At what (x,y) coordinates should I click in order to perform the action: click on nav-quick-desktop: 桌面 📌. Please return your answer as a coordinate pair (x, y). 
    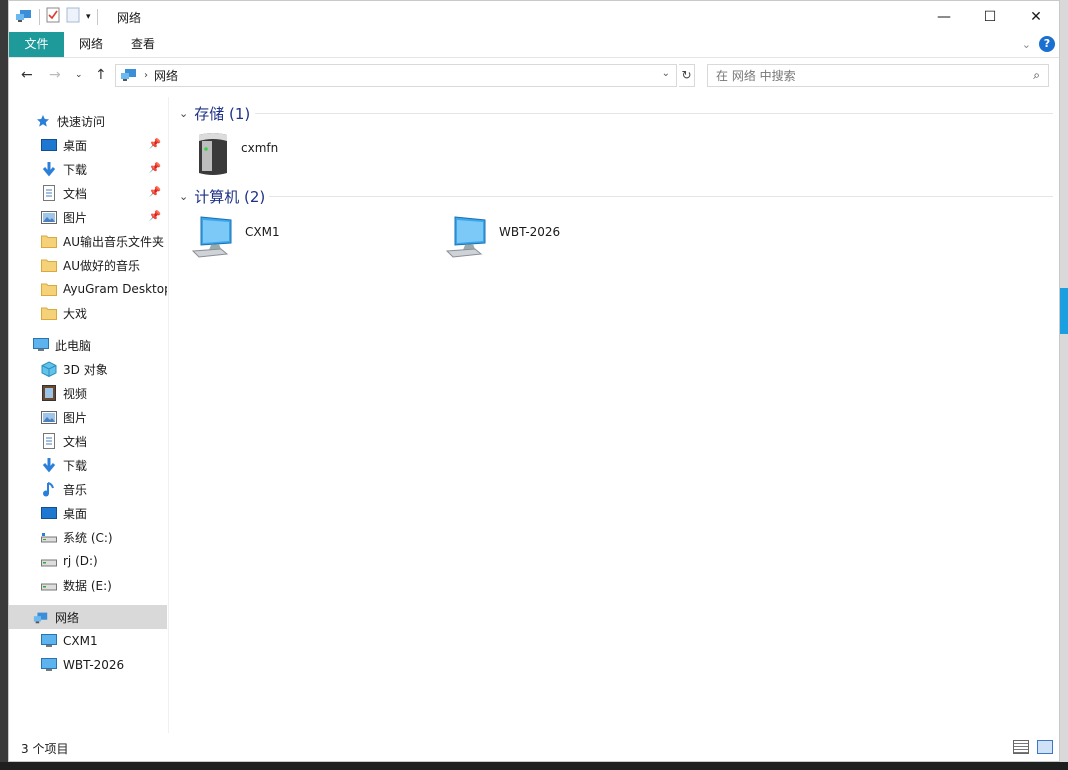
    Looking at the image, I should click on (88, 145).